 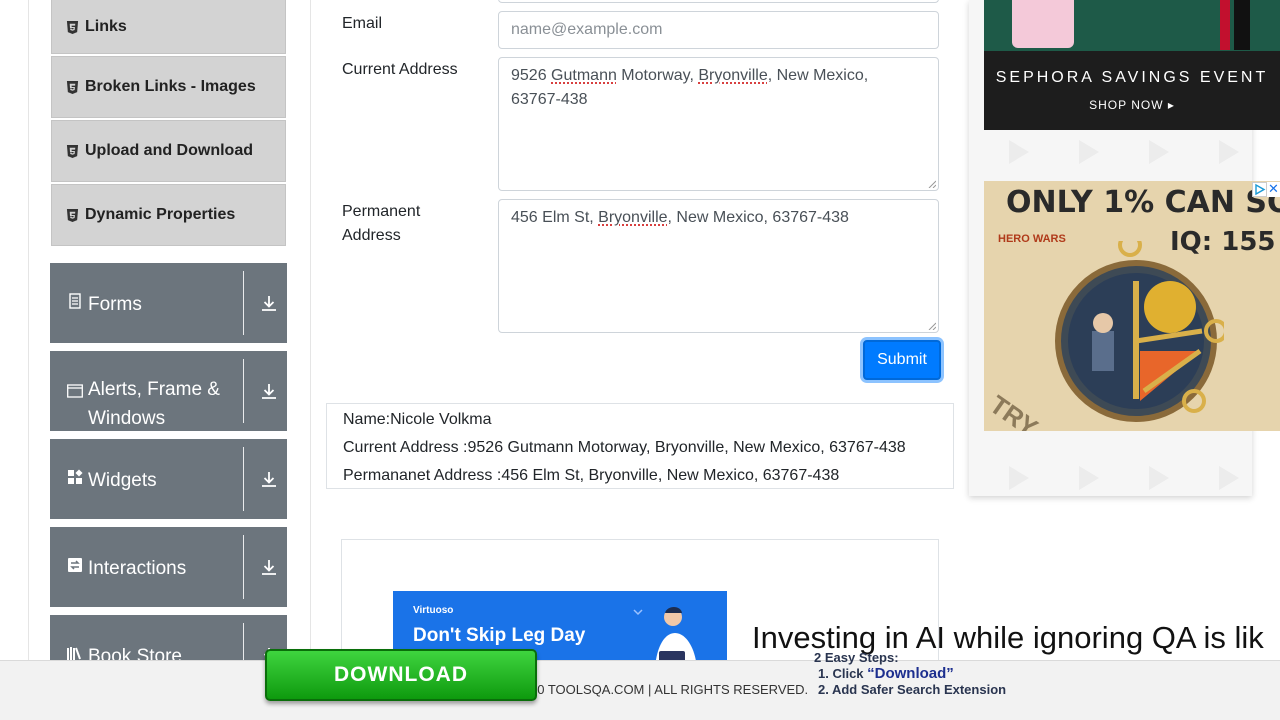 I want to click on sidebar-item-label: Links, so click(x=106, y=26).